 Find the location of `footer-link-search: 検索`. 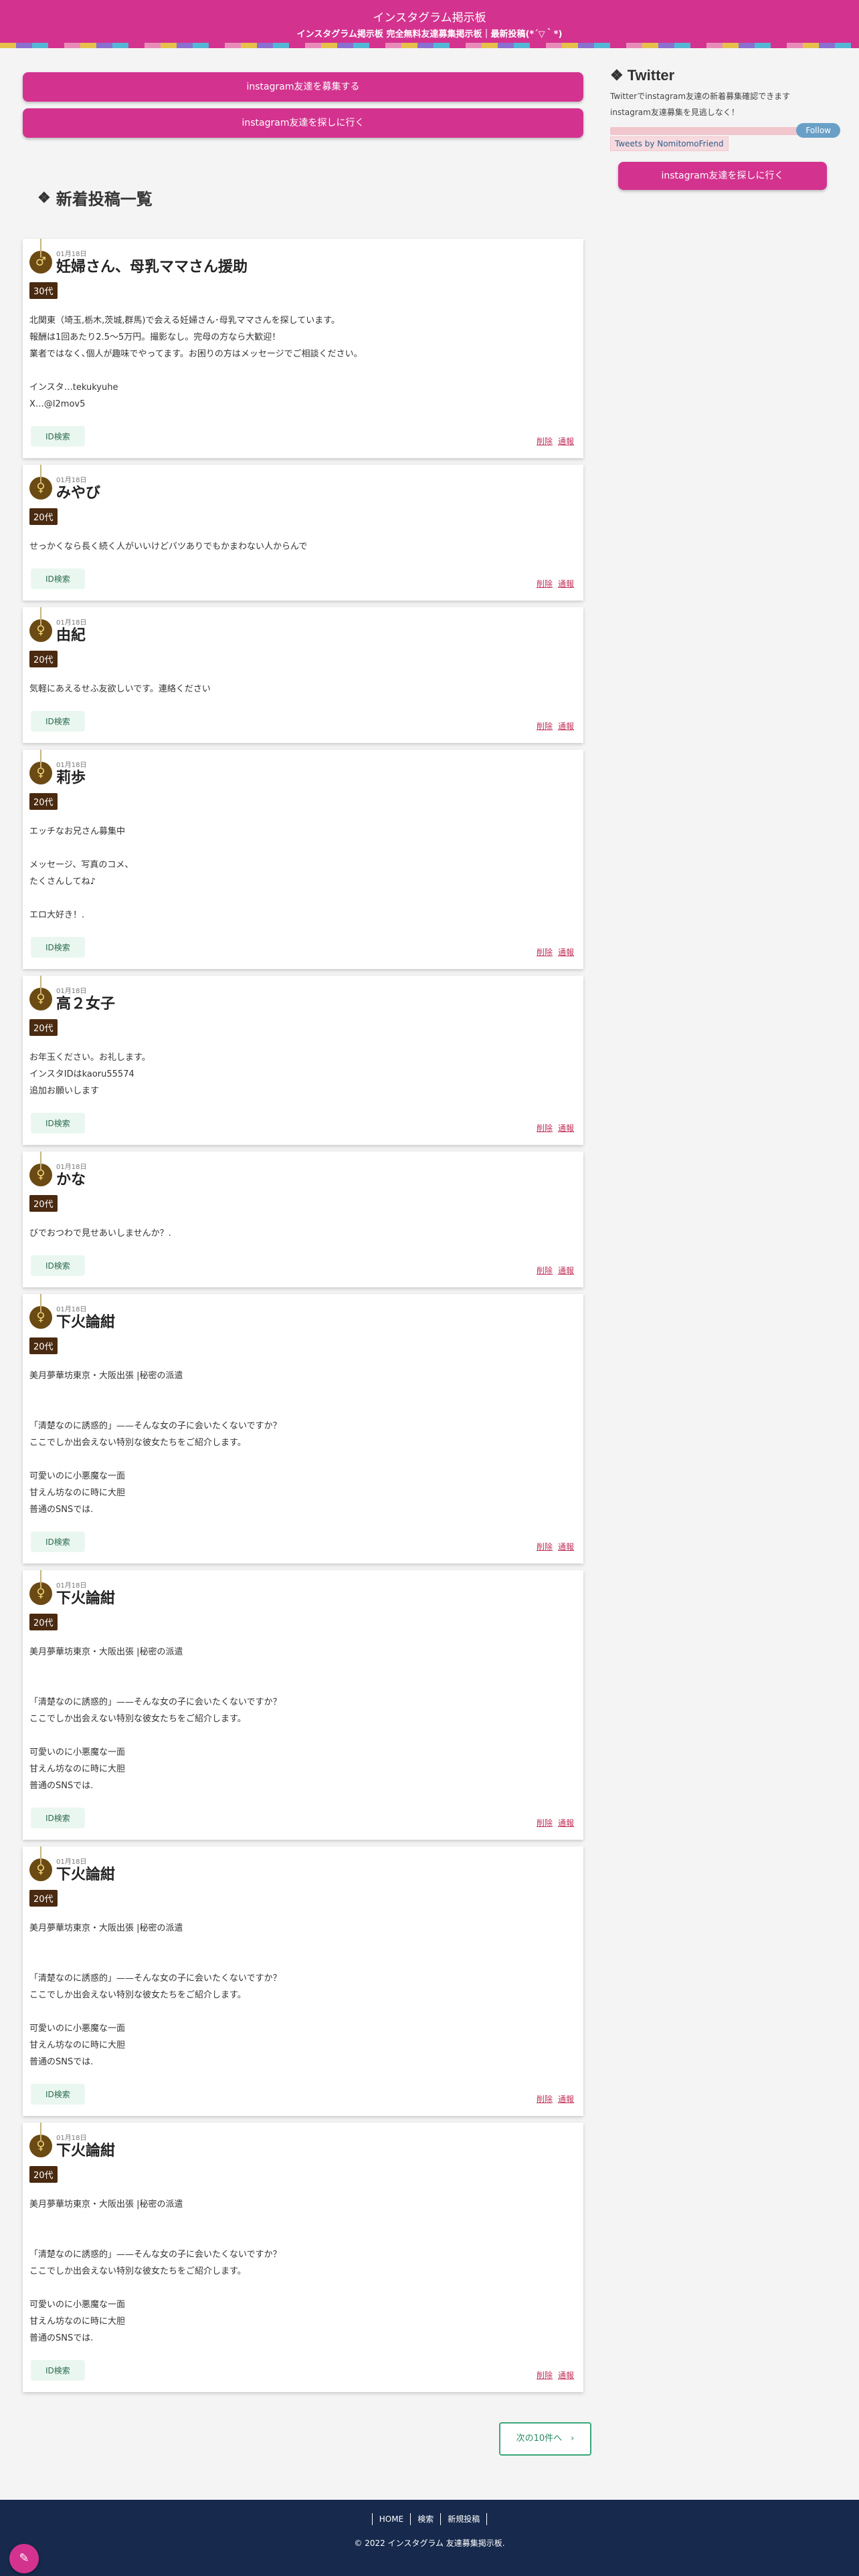

footer-link-search: 検索 is located at coordinates (426, 2519).